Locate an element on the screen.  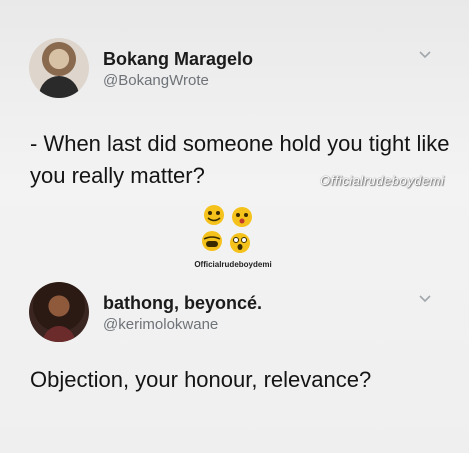
author-handle: @BokangWrote is located at coordinates (156, 80).